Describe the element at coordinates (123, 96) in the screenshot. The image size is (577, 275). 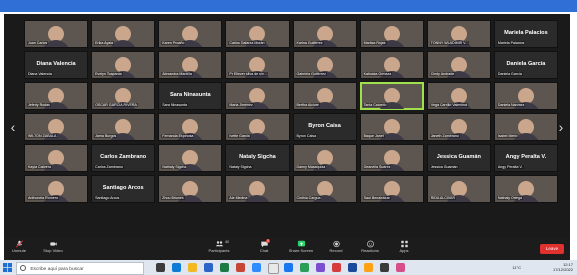
I see `participant-tile: OSCAR GARCIA RIVERA` at that location.